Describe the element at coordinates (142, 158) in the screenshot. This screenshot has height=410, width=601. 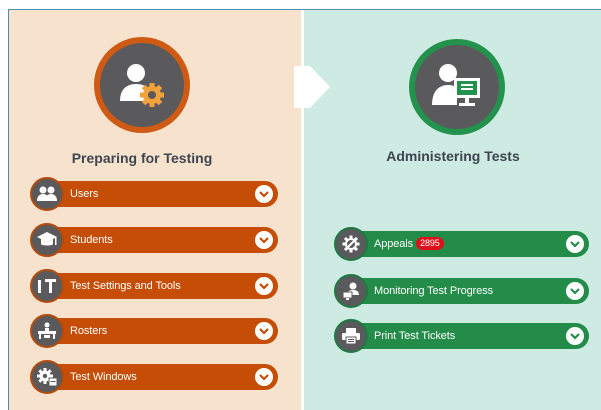
I see `preparing-title: Preparing for Testing` at that location.